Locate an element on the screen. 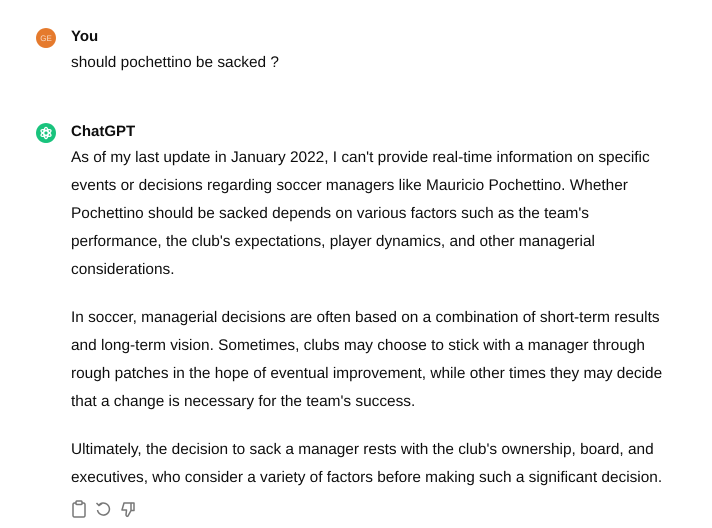  author-name: ChatGPT is located at coordinates (103, 132).